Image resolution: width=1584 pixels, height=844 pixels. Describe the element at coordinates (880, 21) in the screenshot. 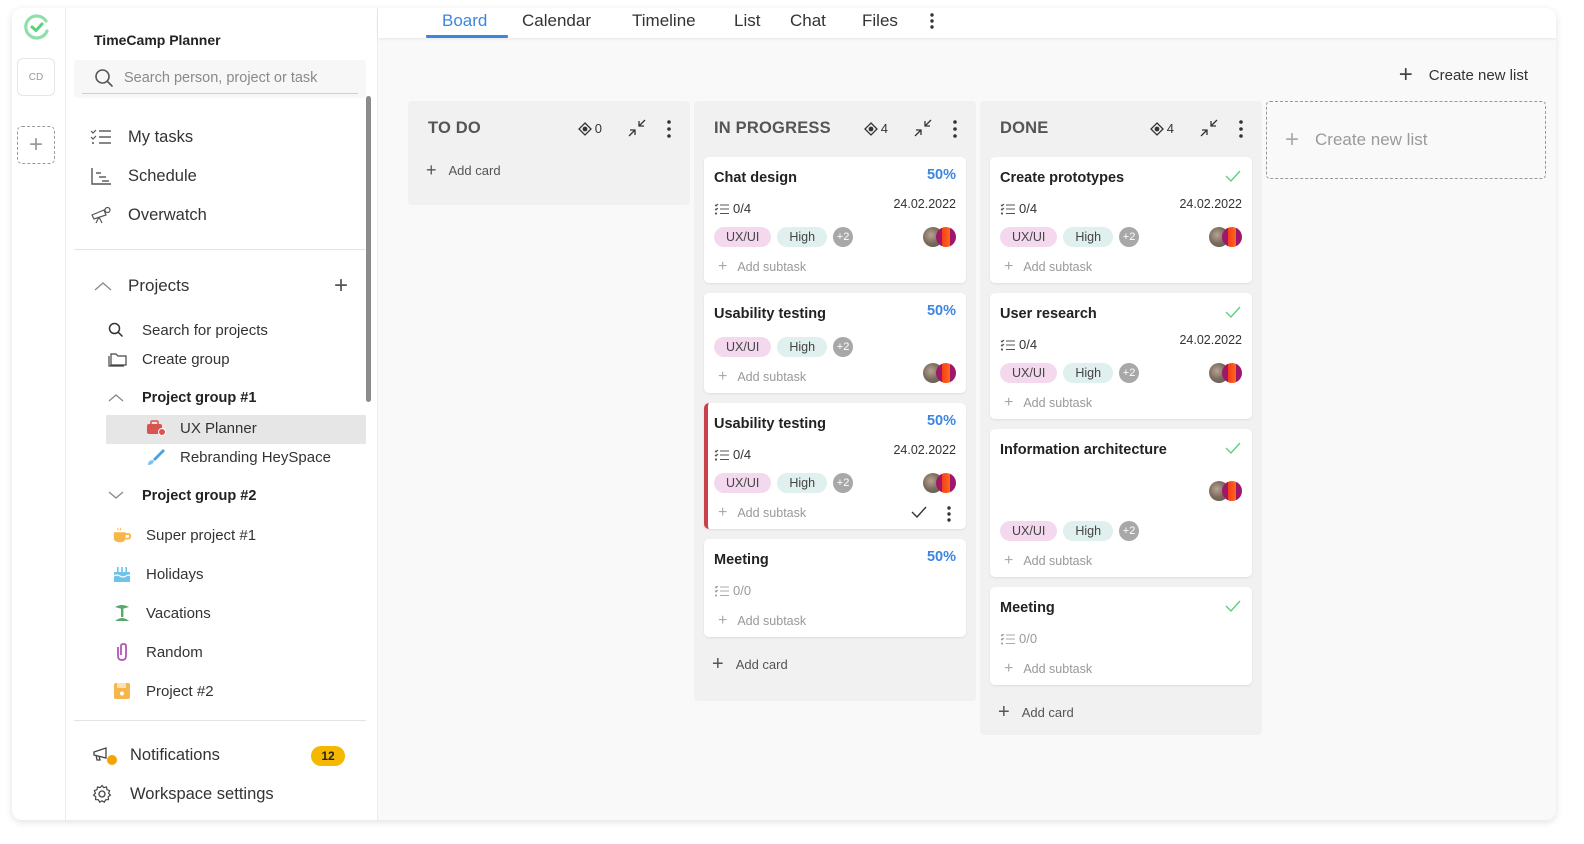

I see `tab-files: Files` at that location.